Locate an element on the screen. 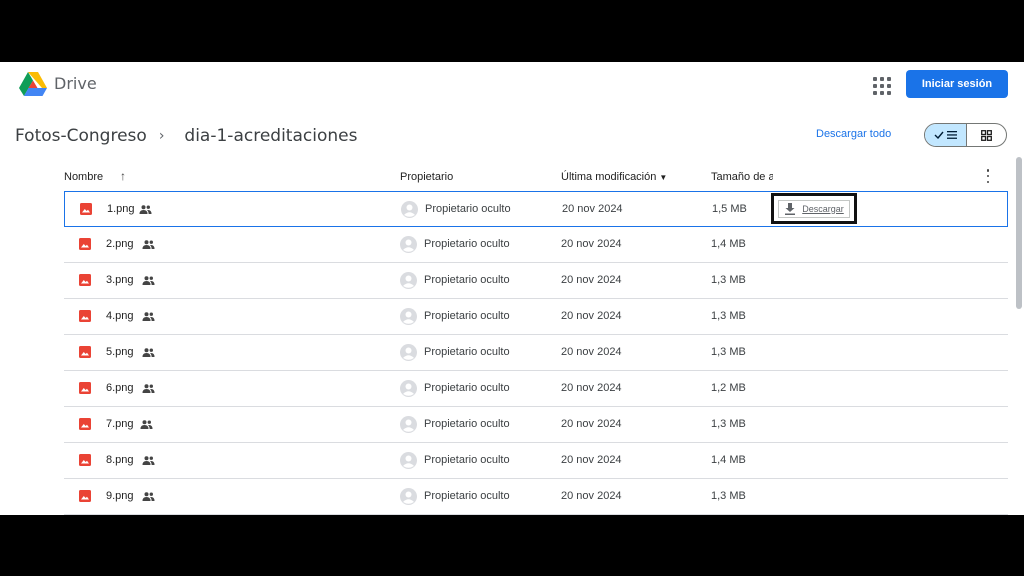 The width and height of the screenshot is (1024, 576). download-button: Descargar is located at coordinates (814, 208).